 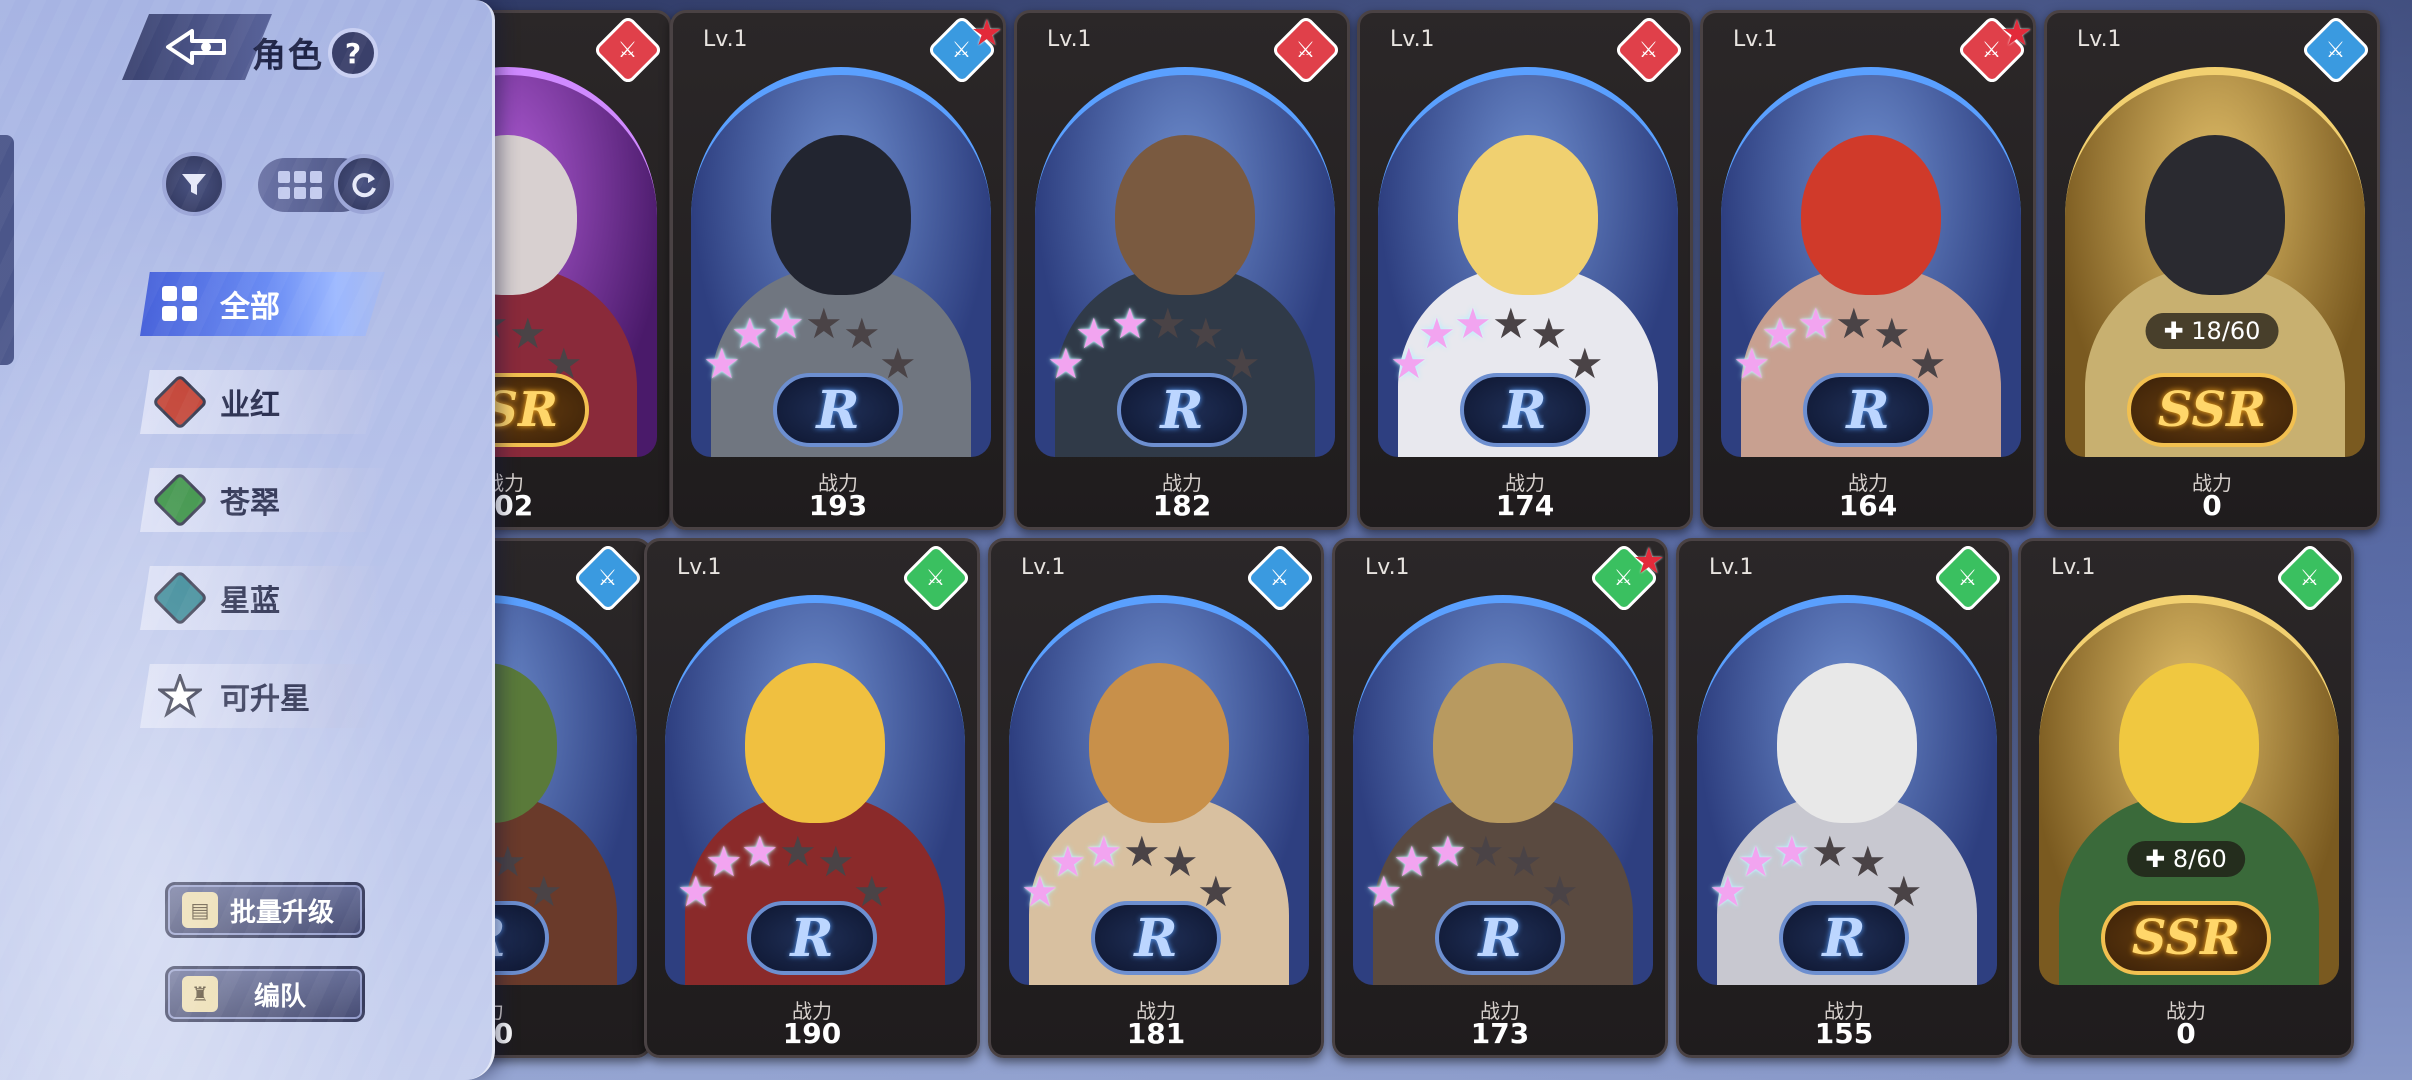 What do you see at coordinates (180, 696) in the screenshot?
I see `star-burst-icon` at bounding box center [180, 696].